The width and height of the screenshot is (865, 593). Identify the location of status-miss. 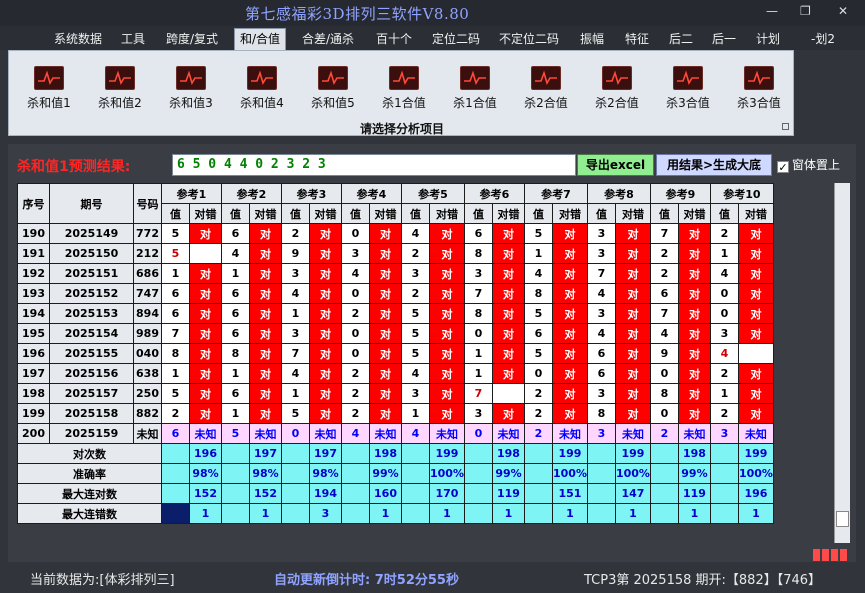
(755, 353).